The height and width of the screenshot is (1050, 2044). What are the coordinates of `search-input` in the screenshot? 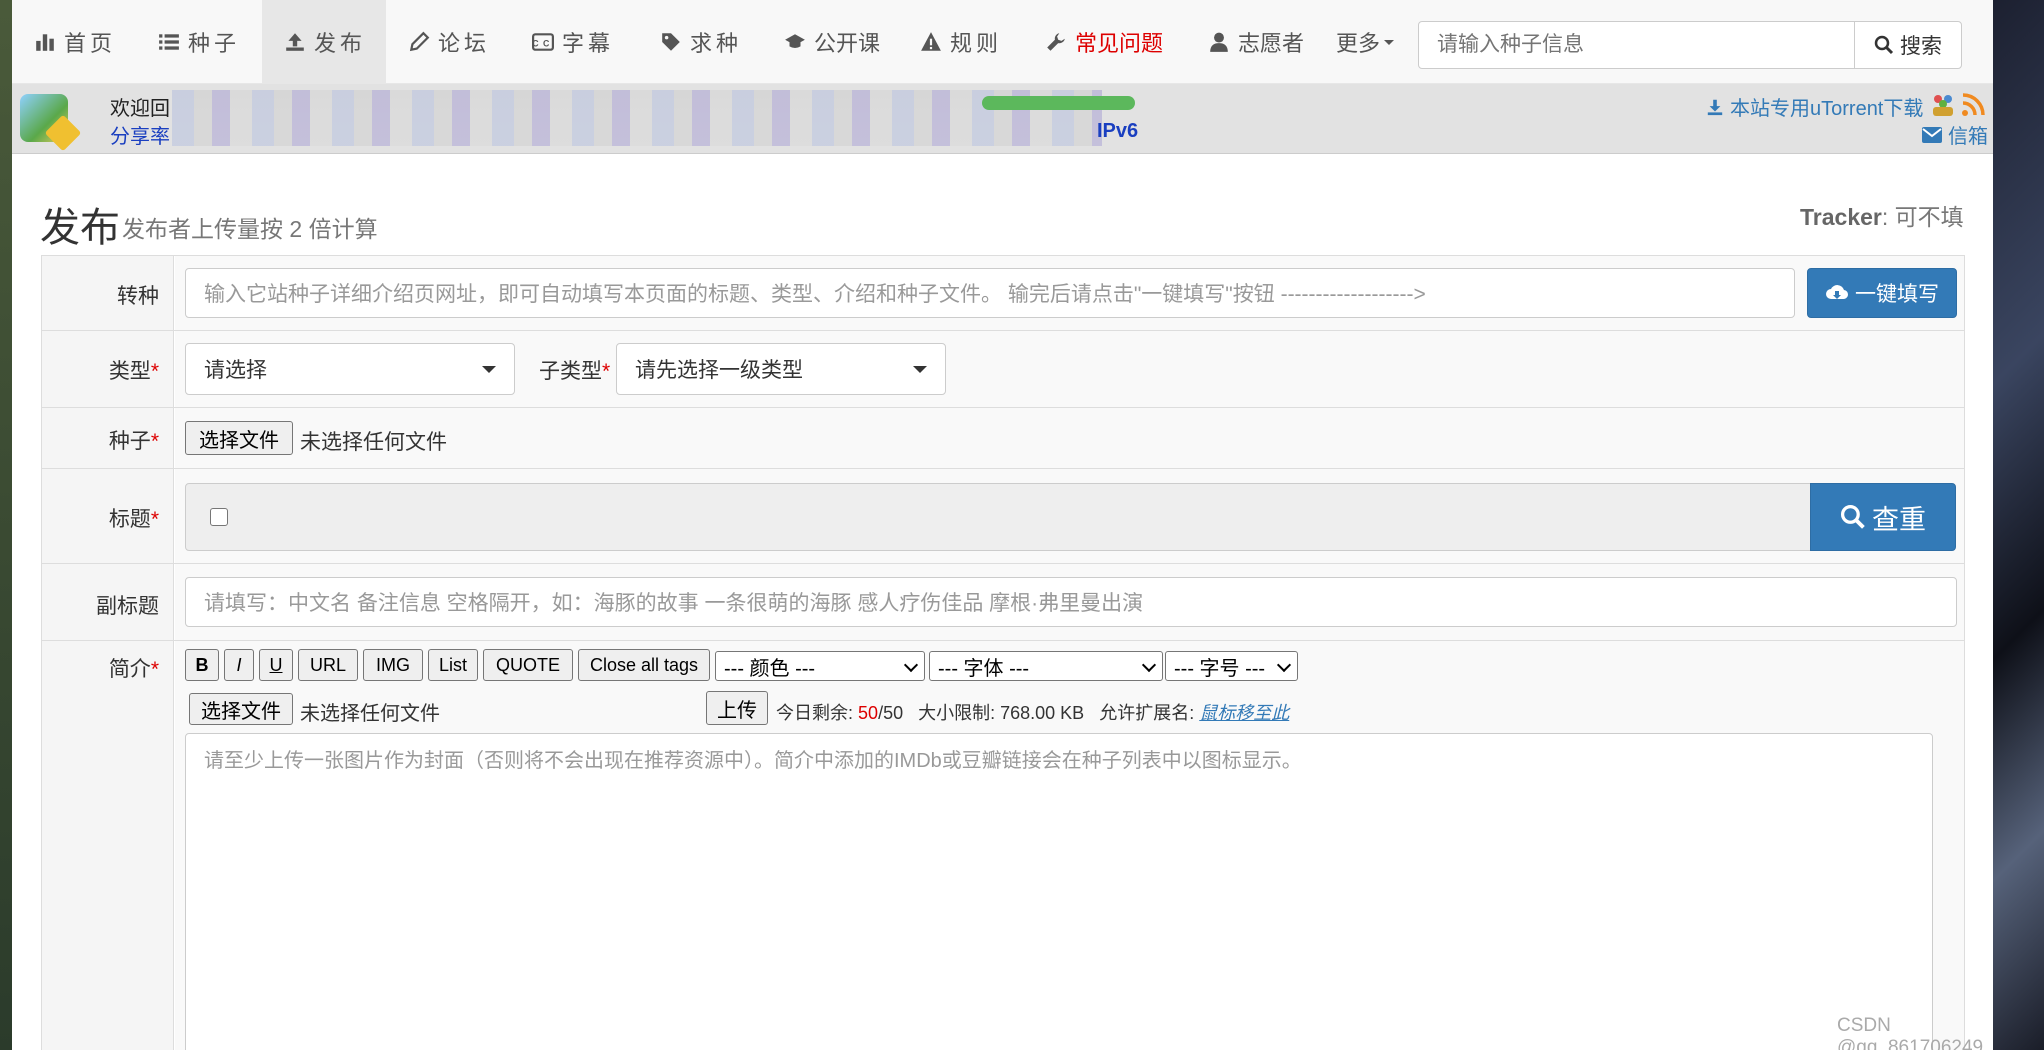 It's located at (1636, 45).